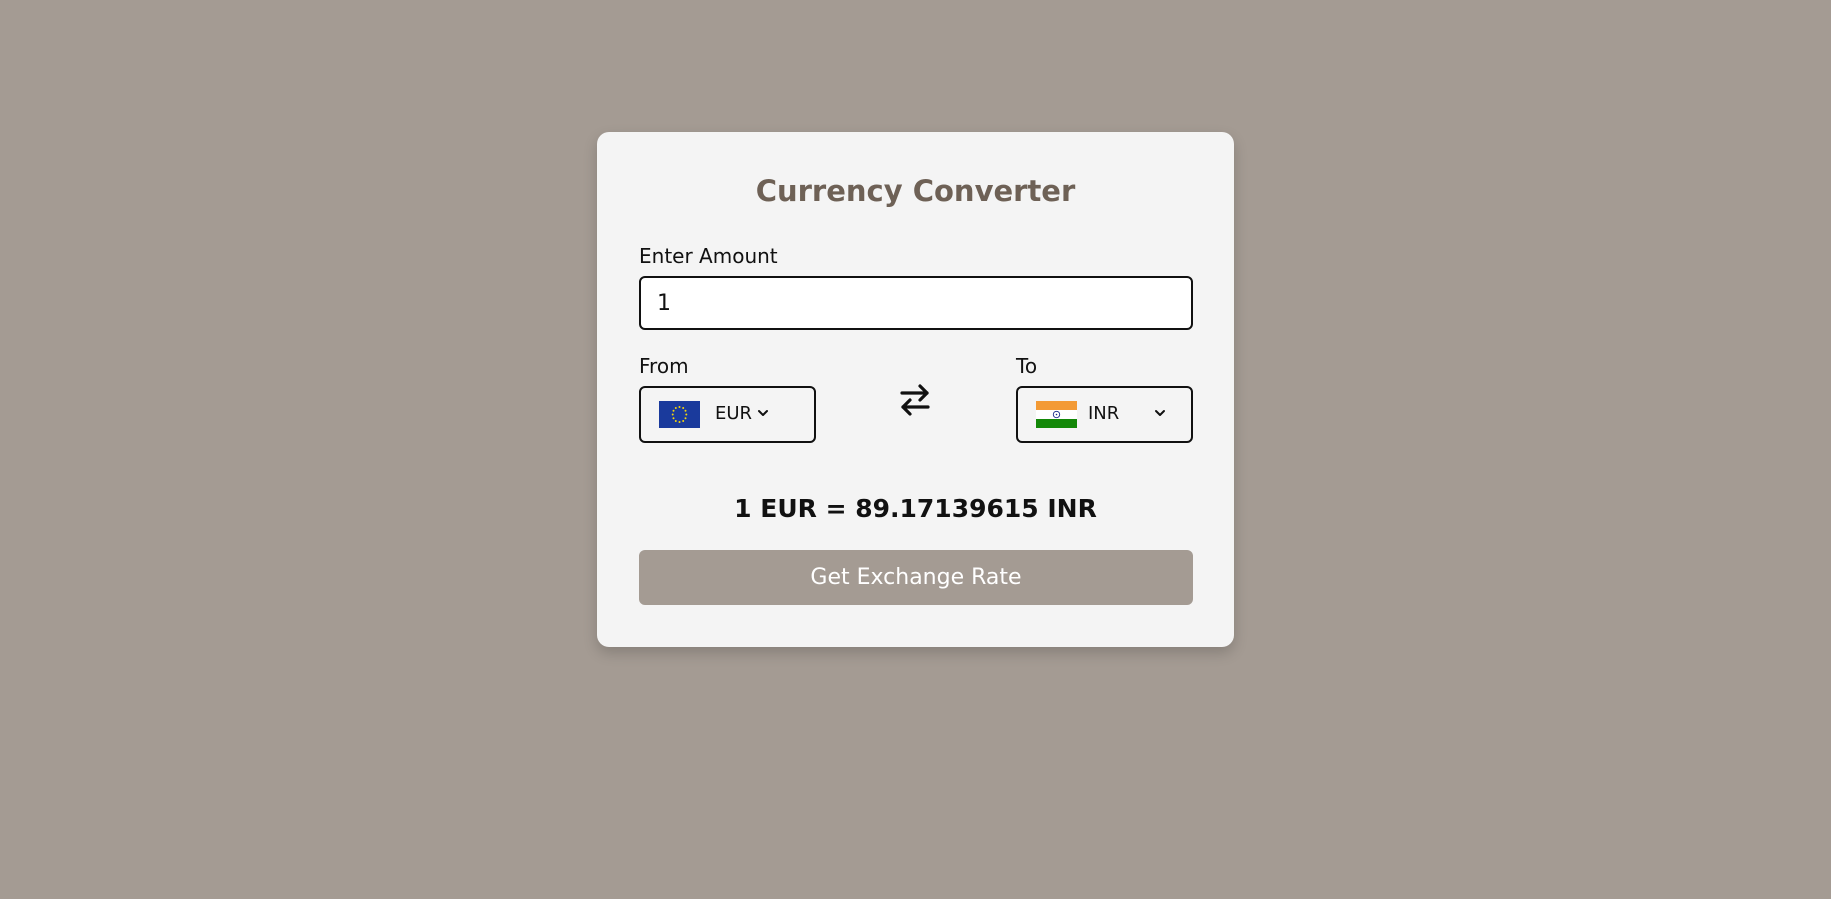  Describe the element at coordinates (1056, 414) in the screenshot. I see `india-flag-icon` at that location.